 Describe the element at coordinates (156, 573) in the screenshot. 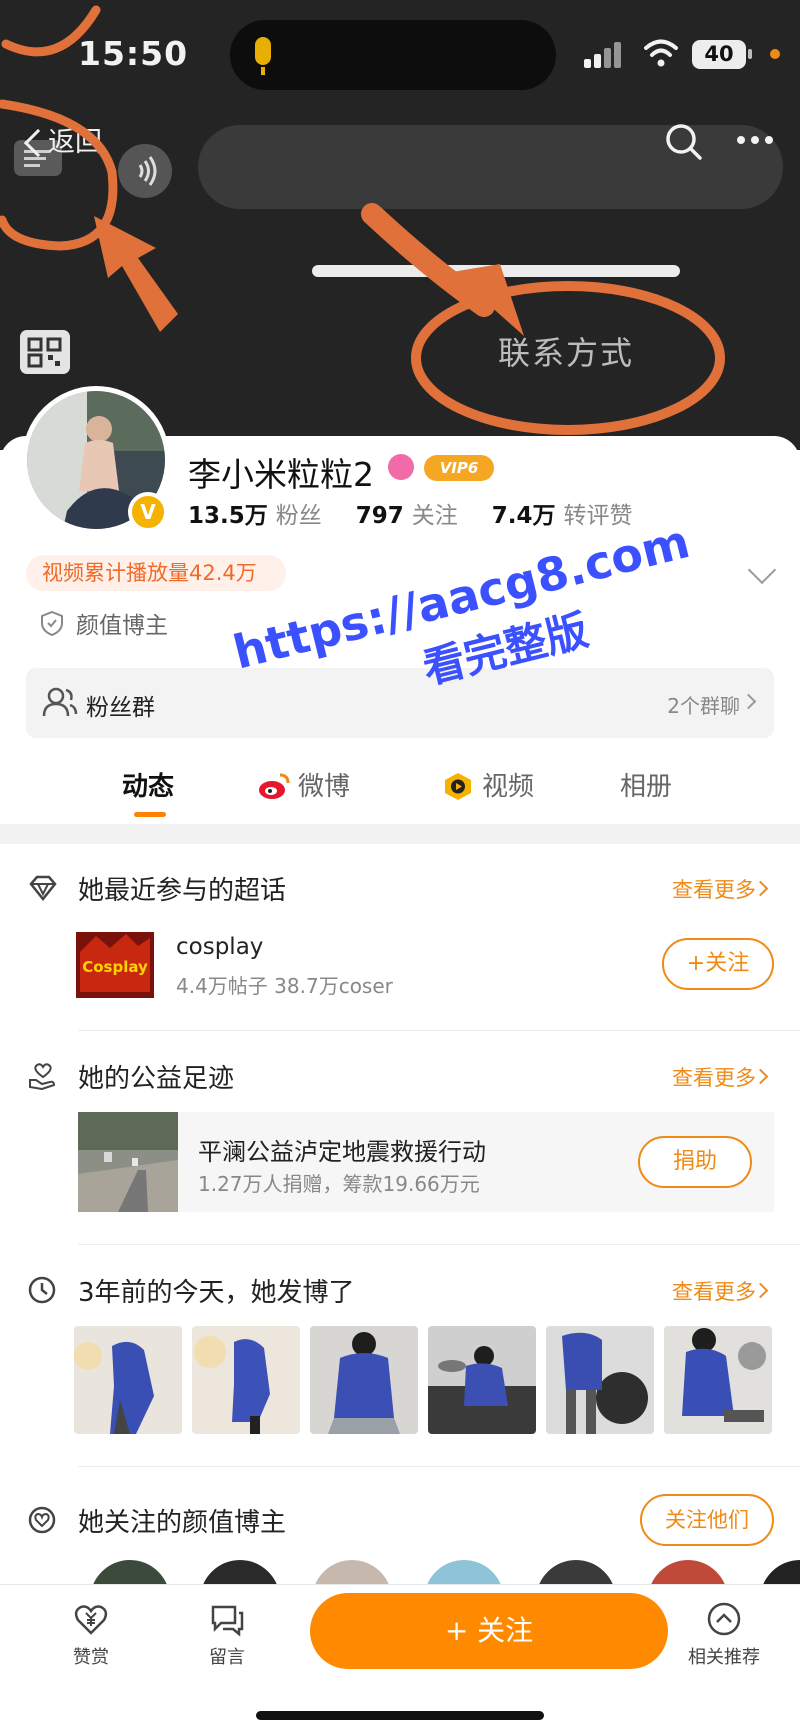

I see `video-play-count-badge: 视频累计播放量42.4万` at that location.